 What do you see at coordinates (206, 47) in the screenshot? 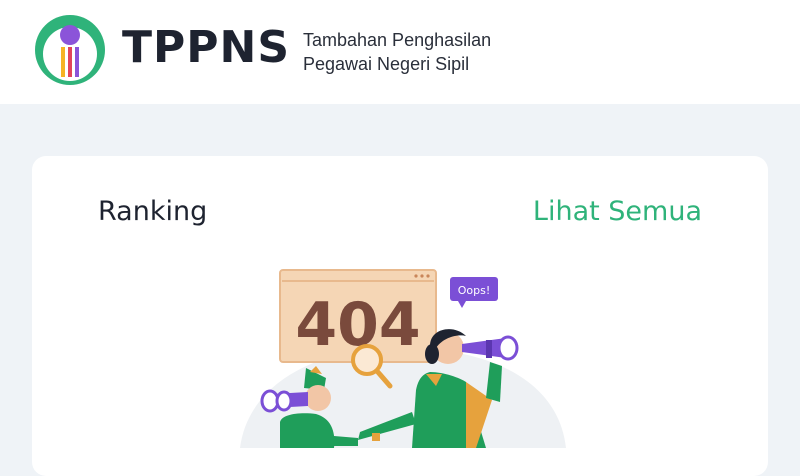
I see `app-brand: TPPNS` at bounding box center [206, 47].